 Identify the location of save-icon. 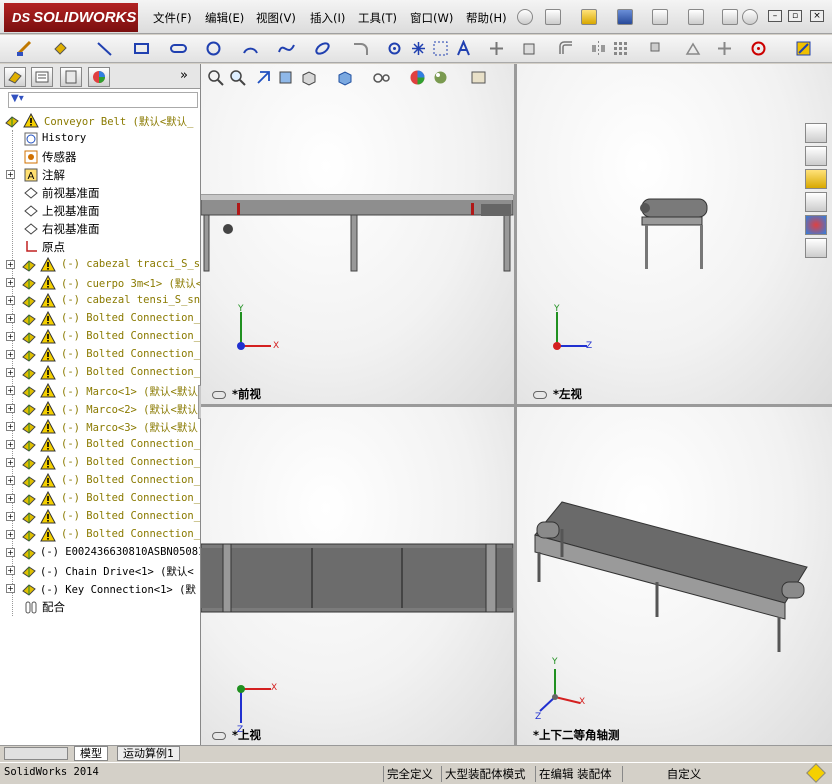
(625, 17).